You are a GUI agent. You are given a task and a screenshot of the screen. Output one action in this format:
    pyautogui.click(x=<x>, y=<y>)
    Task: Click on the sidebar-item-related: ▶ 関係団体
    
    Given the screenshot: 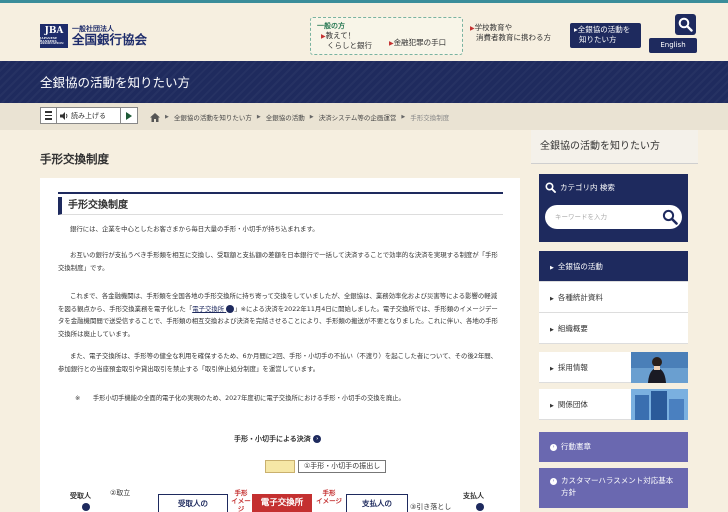 What is the action you would take?
    pyautogui.click(x=613, y=404)
    